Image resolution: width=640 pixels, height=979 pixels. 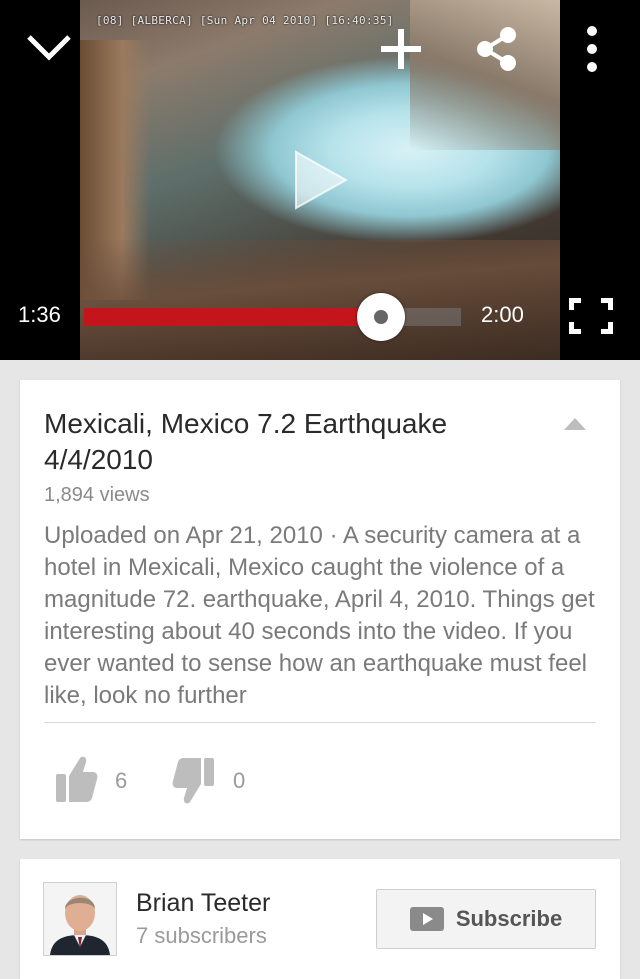 What do you see at coordinates (49, 47) in the screenshot?
I see `chevron-down-icon` at bounding box center [49, 47].